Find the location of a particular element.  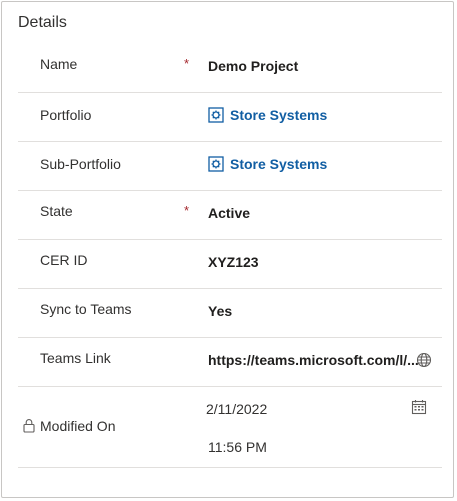

calendar-icon is located at coordinates (419, 407).